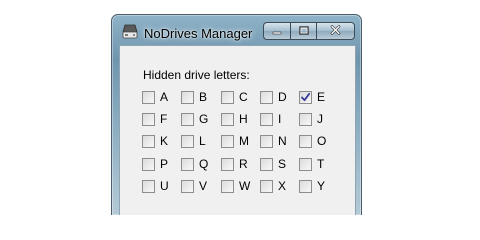 This screenshot has height=240, width=480. I want to click on drive-checkbox-u: U, so click(155, 186).